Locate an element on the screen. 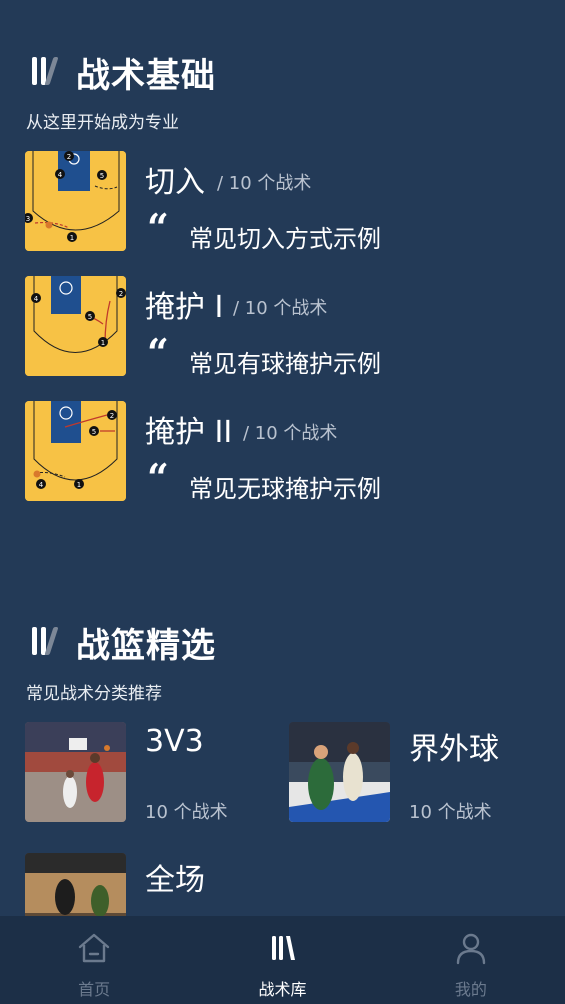 The width and height of the screenshot is (565, 1004). picks-header: 战篮精选 is located at coordinates (122, 642).